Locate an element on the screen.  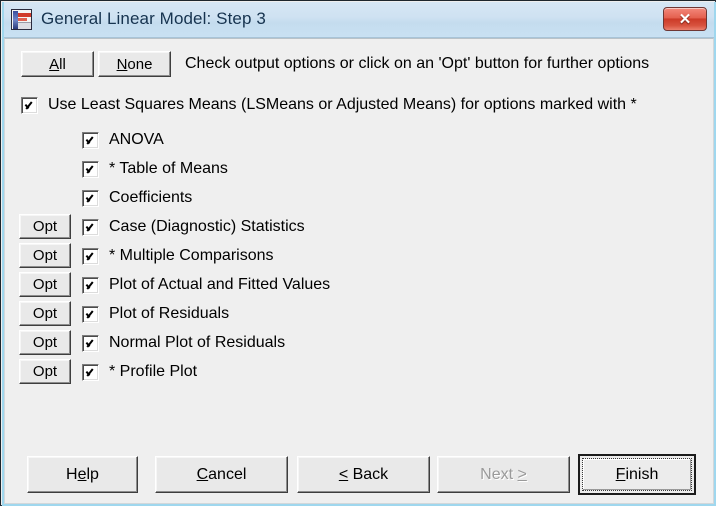
opt-button-4: Opt is located at coordinates (45, 255).